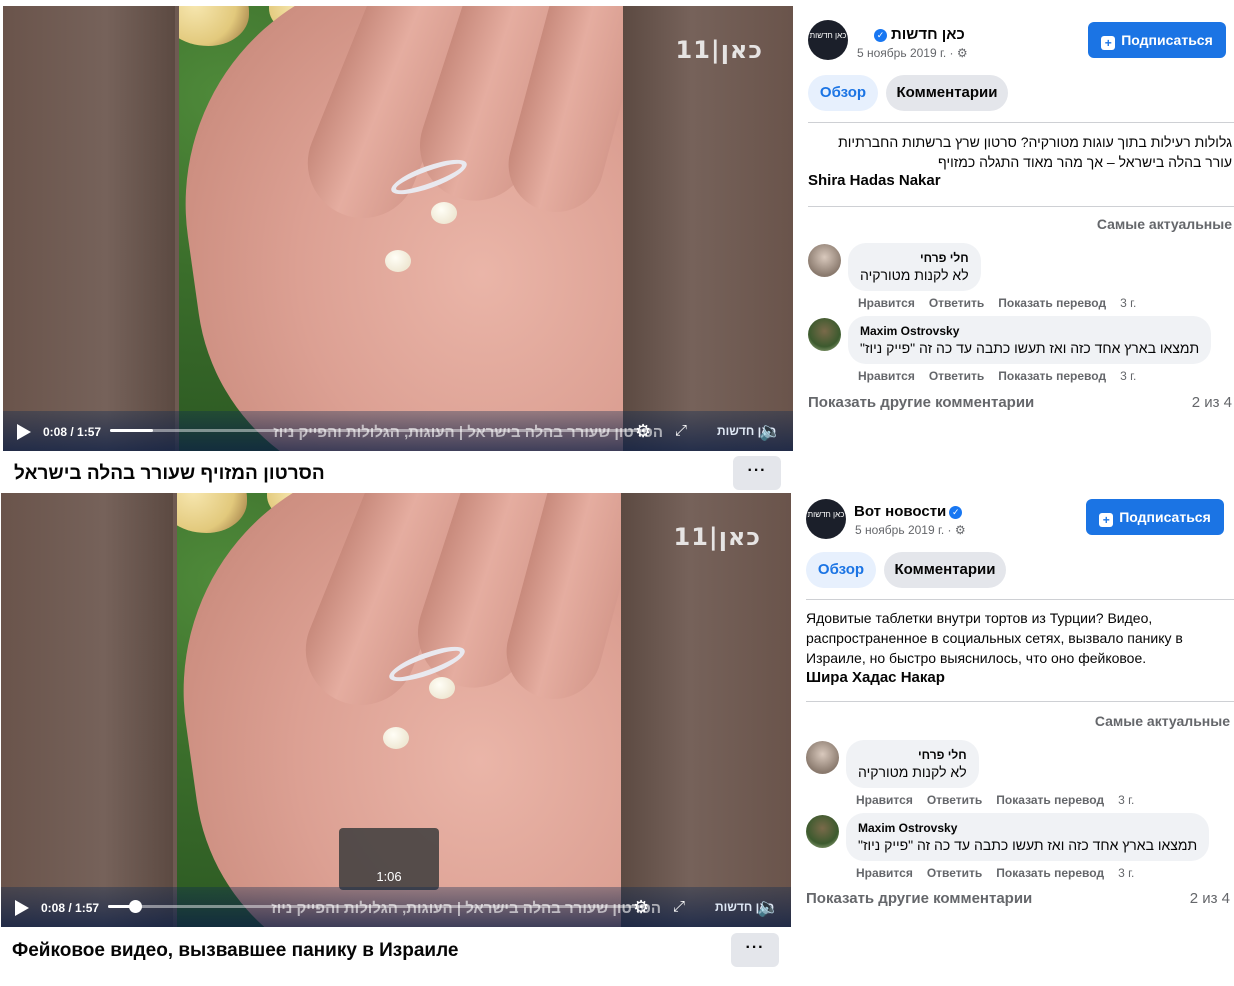 This screenshot has width=1234, height=986. What do you see at coordinates (87, 710) in the screenshot?
I see `video-frame-left` at bounding box center [87, 710].